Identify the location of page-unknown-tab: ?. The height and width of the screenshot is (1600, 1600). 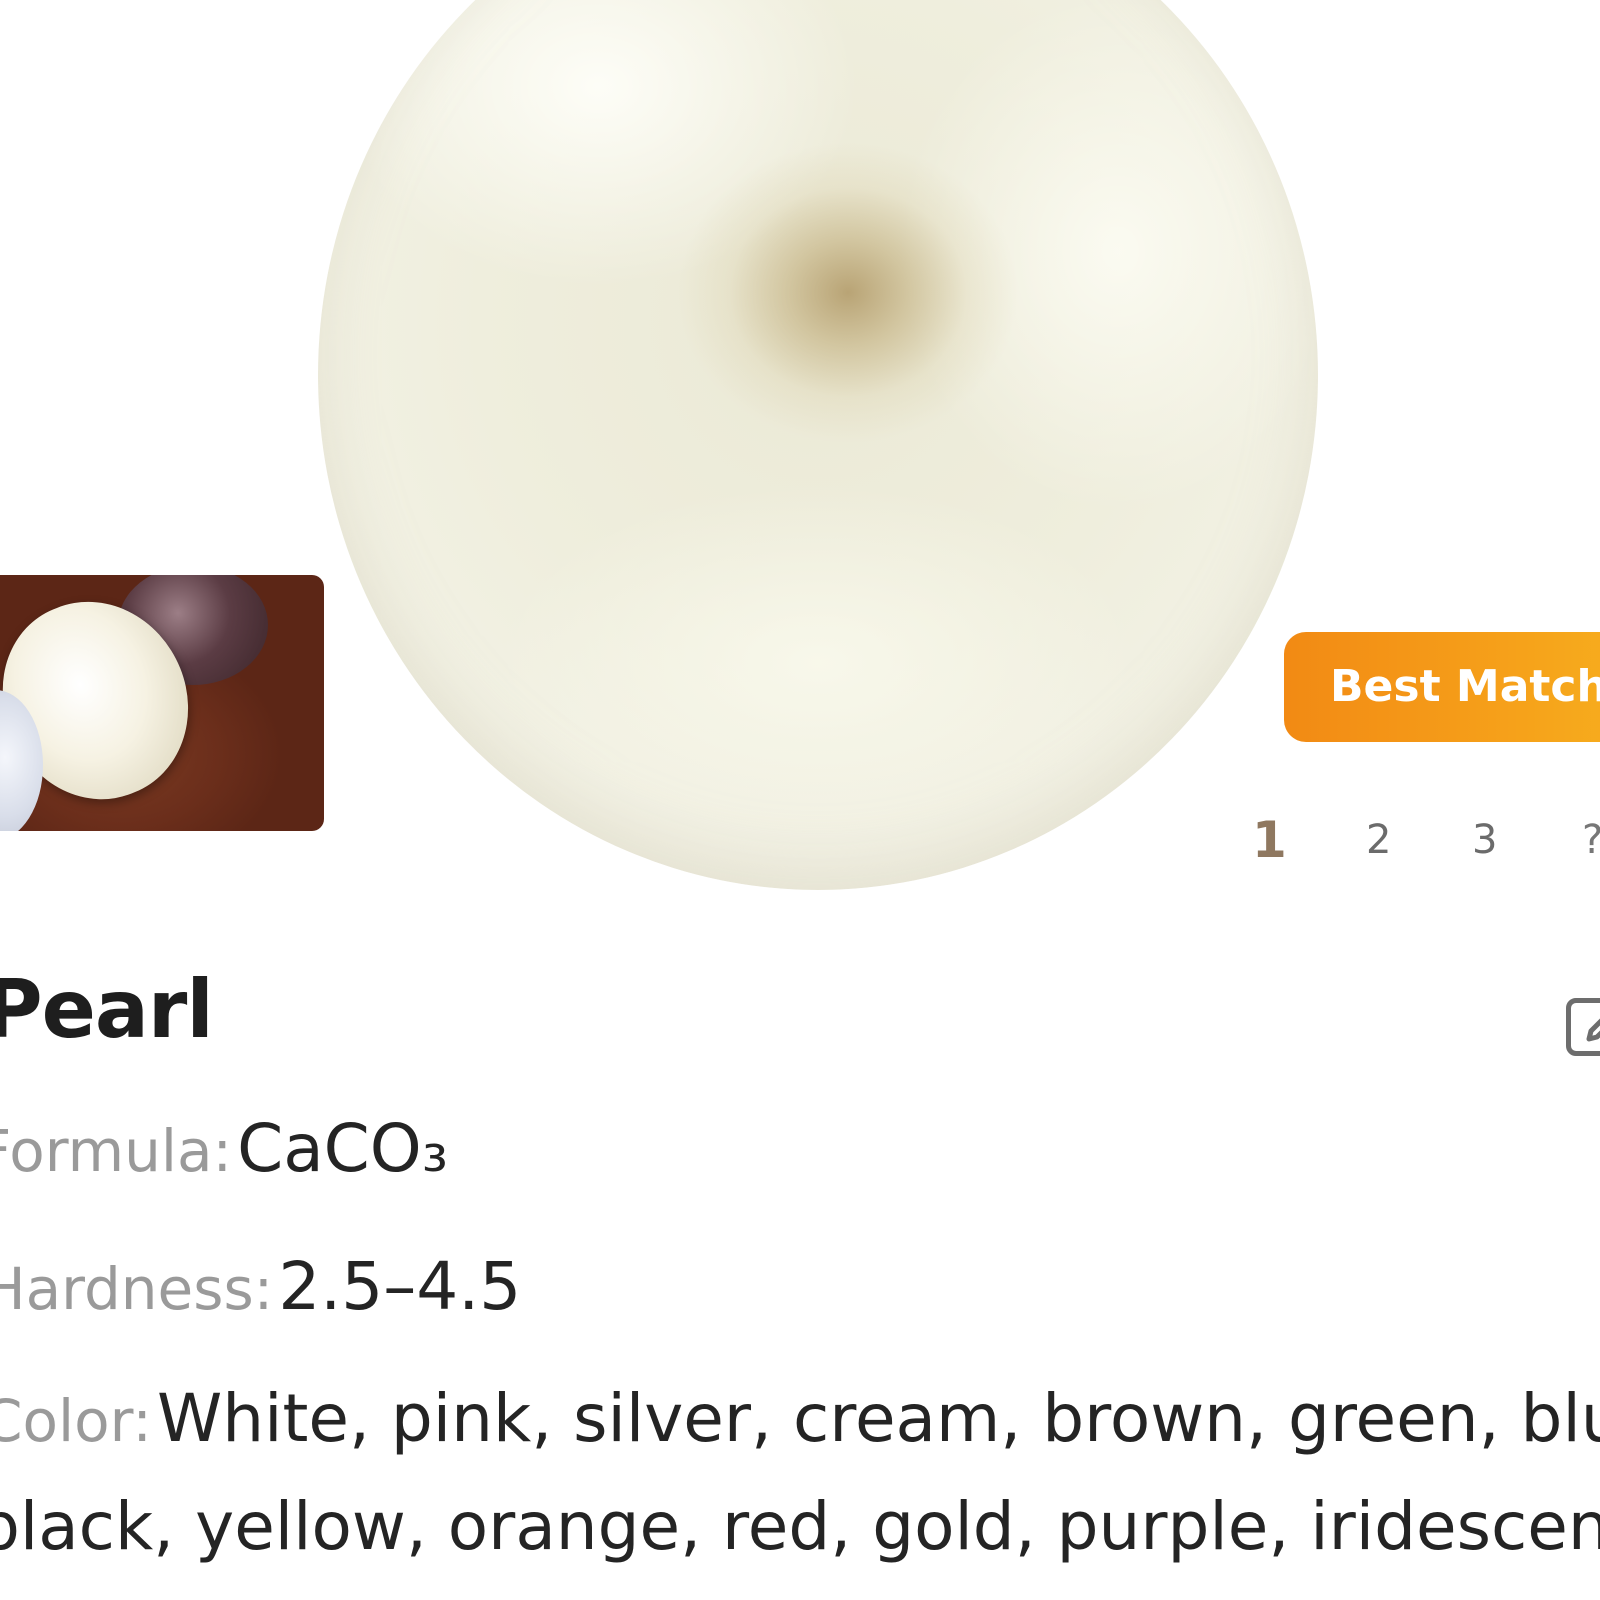
(1591, 840).